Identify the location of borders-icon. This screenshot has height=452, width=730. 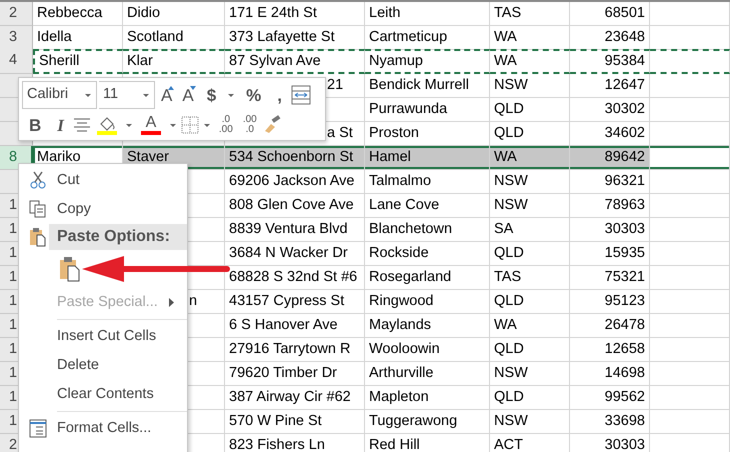
(189, 125).